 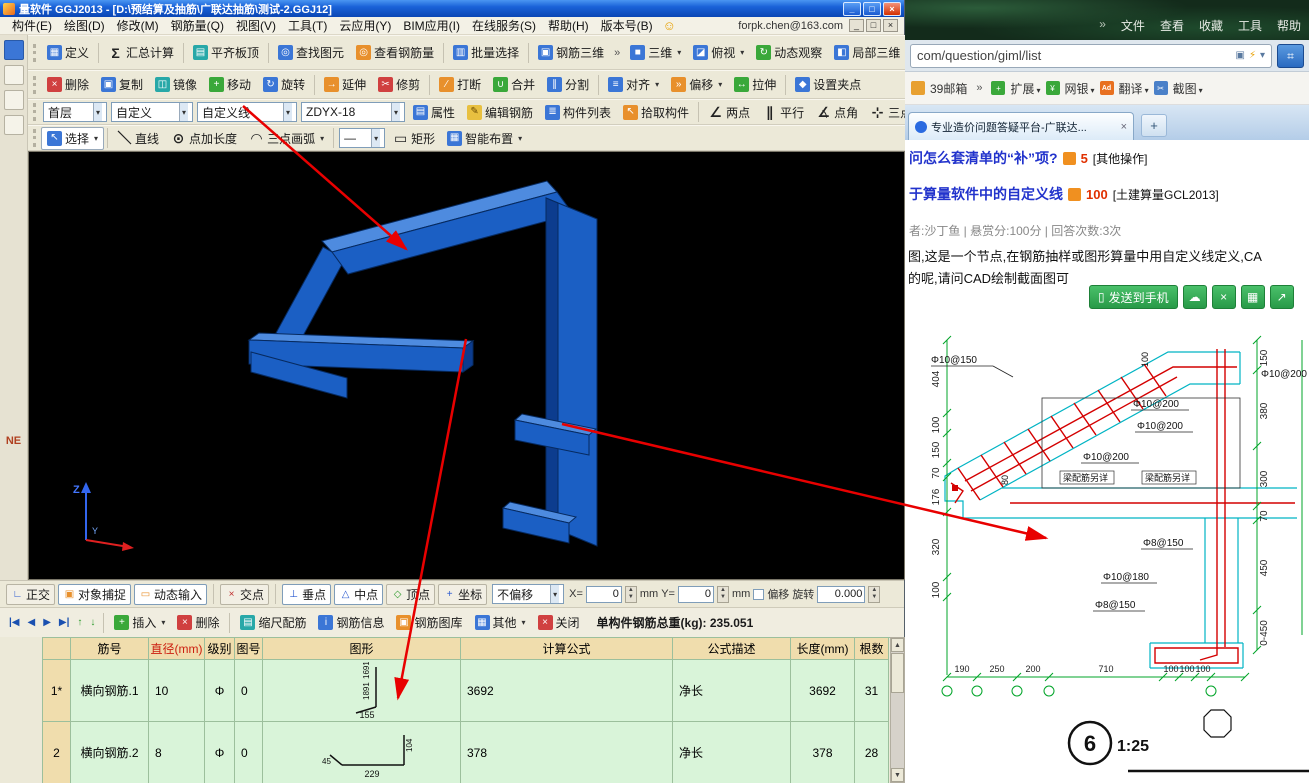 What do you see at coordinates (1211, 25) in the screenshot?
I see `browser-menu-item: 收藏` at bounding box center [1211, 25].